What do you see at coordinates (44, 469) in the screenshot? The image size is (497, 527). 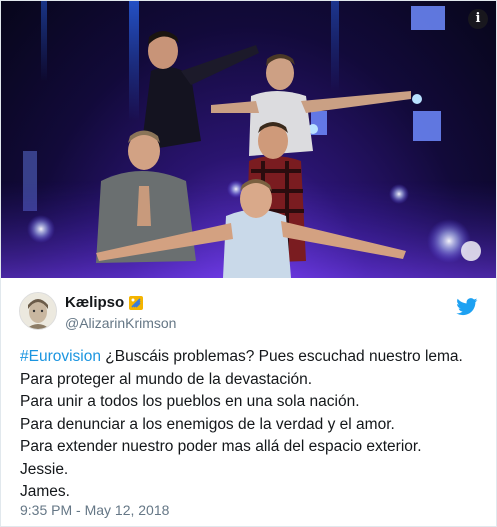 I see `tweet-line: Jessie.` at bounding box center [44, 469].